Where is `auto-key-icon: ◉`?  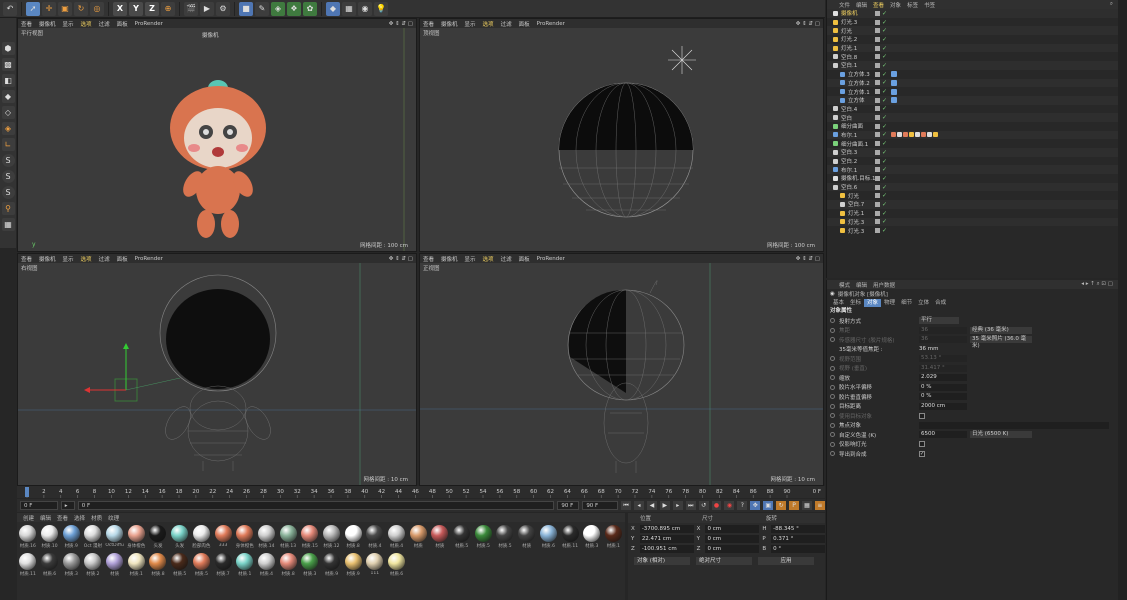 auto-key-icon: ◉ is located at coordinates (729, 505).